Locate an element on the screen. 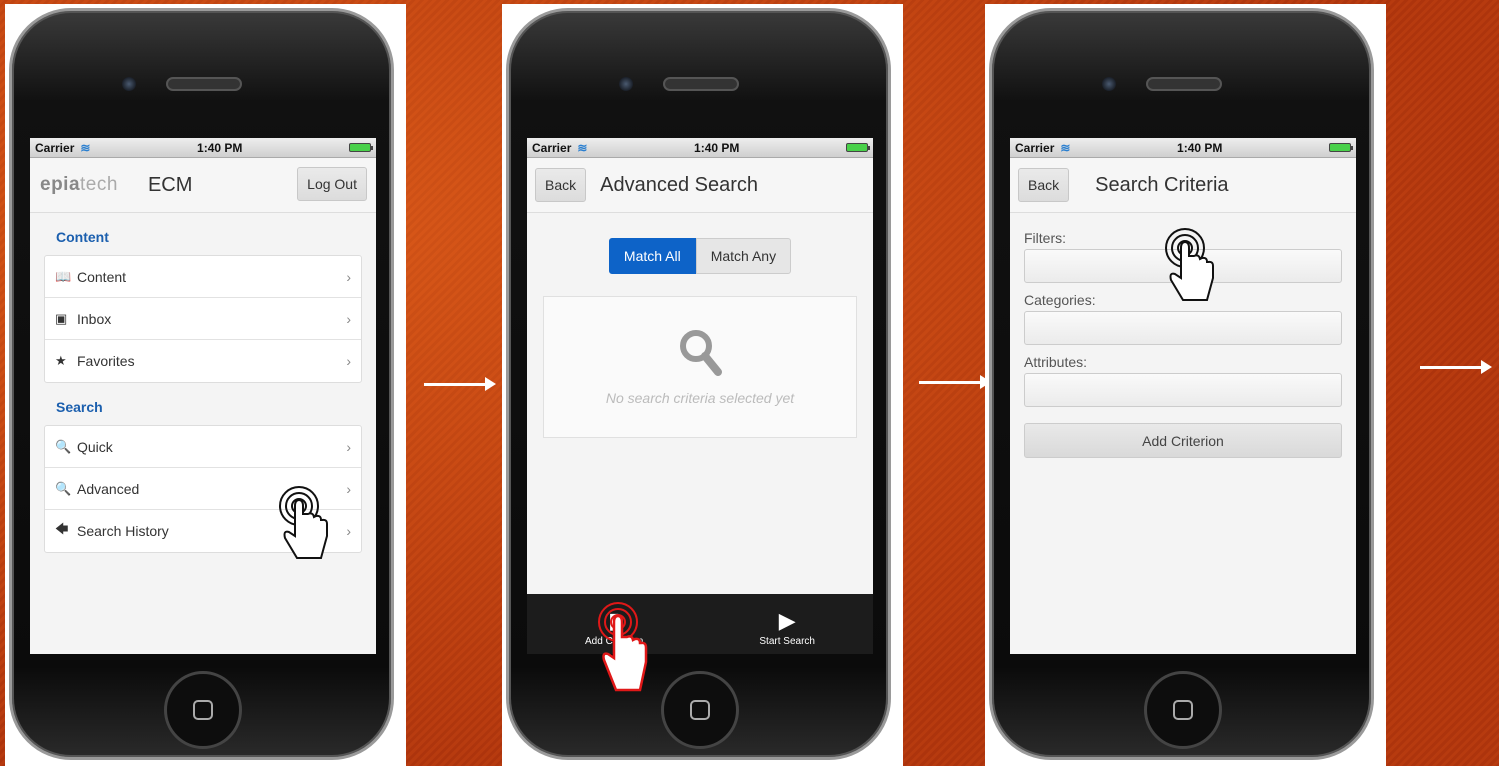 This screenshot has width=1499, height=766. empty-state: No search criteria selected yet is located at coordinates (700, 367).